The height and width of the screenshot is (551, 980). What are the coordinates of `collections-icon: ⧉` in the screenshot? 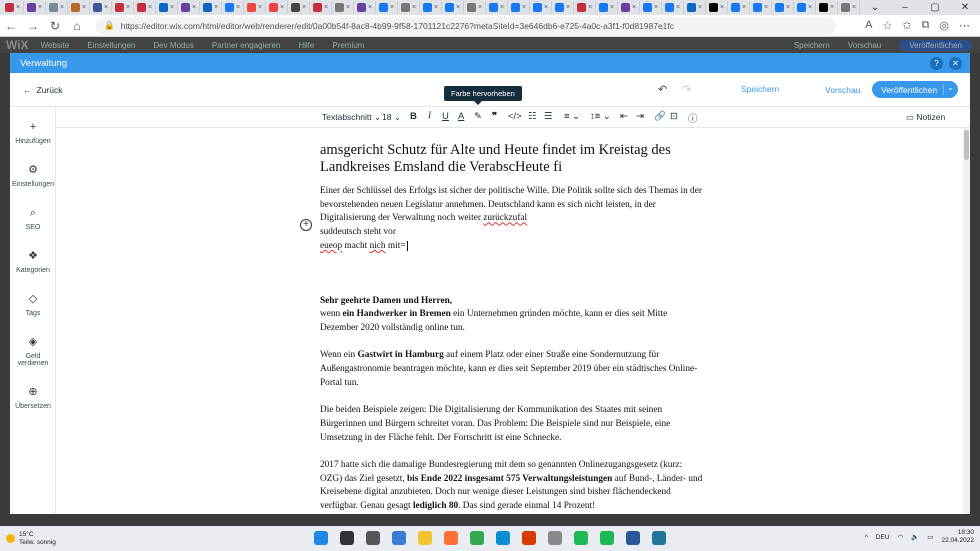 It's located at (926, 25).